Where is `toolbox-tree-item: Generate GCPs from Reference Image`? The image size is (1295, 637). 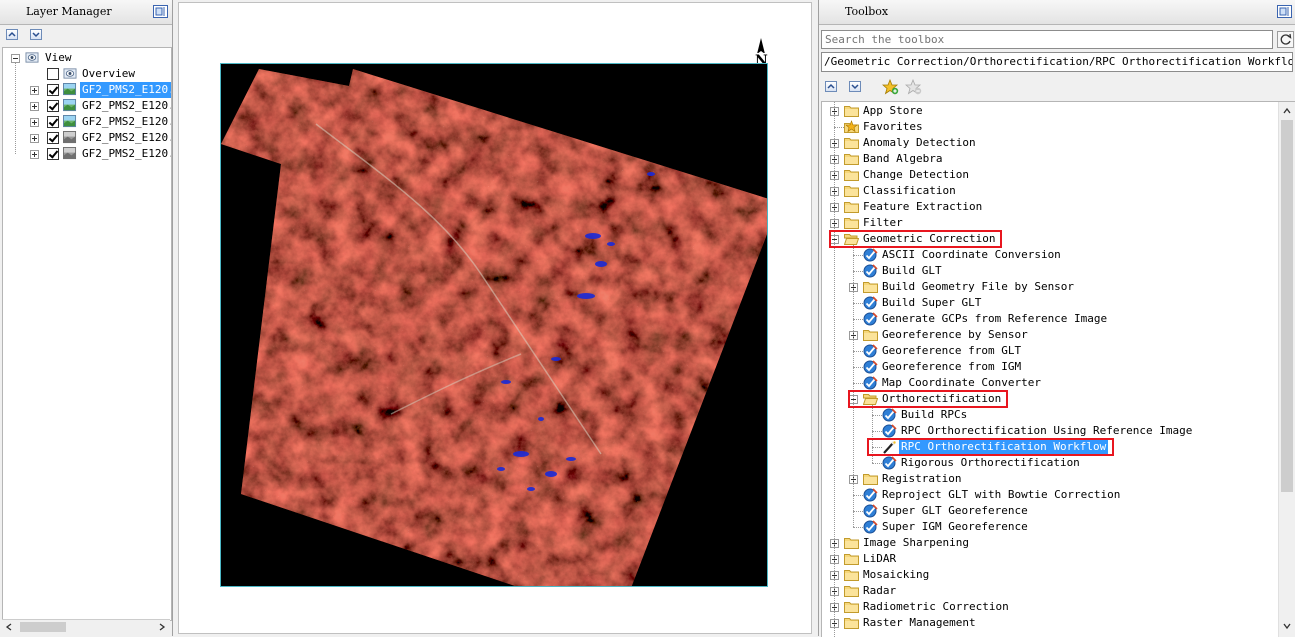
toolbox-tree-item: Generate GCPs from Reference Image is located at coordinates (1049, 319).